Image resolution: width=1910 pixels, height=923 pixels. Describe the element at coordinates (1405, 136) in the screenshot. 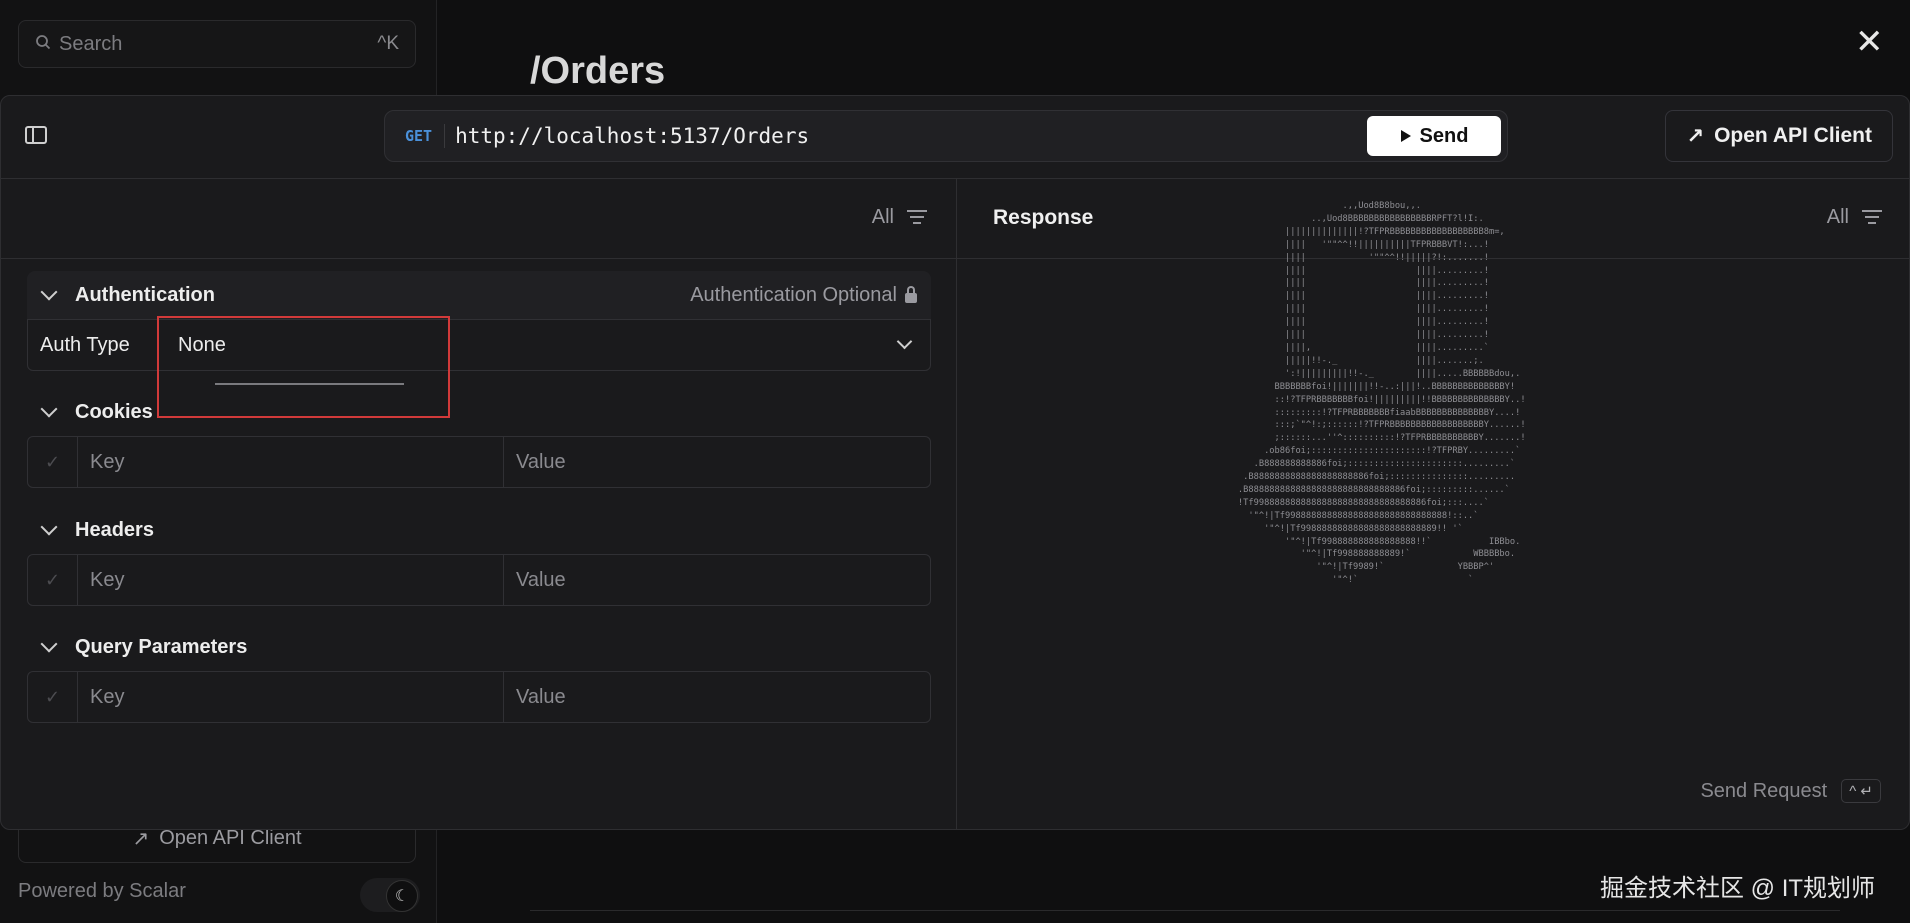

I see `play-icon` at that location.